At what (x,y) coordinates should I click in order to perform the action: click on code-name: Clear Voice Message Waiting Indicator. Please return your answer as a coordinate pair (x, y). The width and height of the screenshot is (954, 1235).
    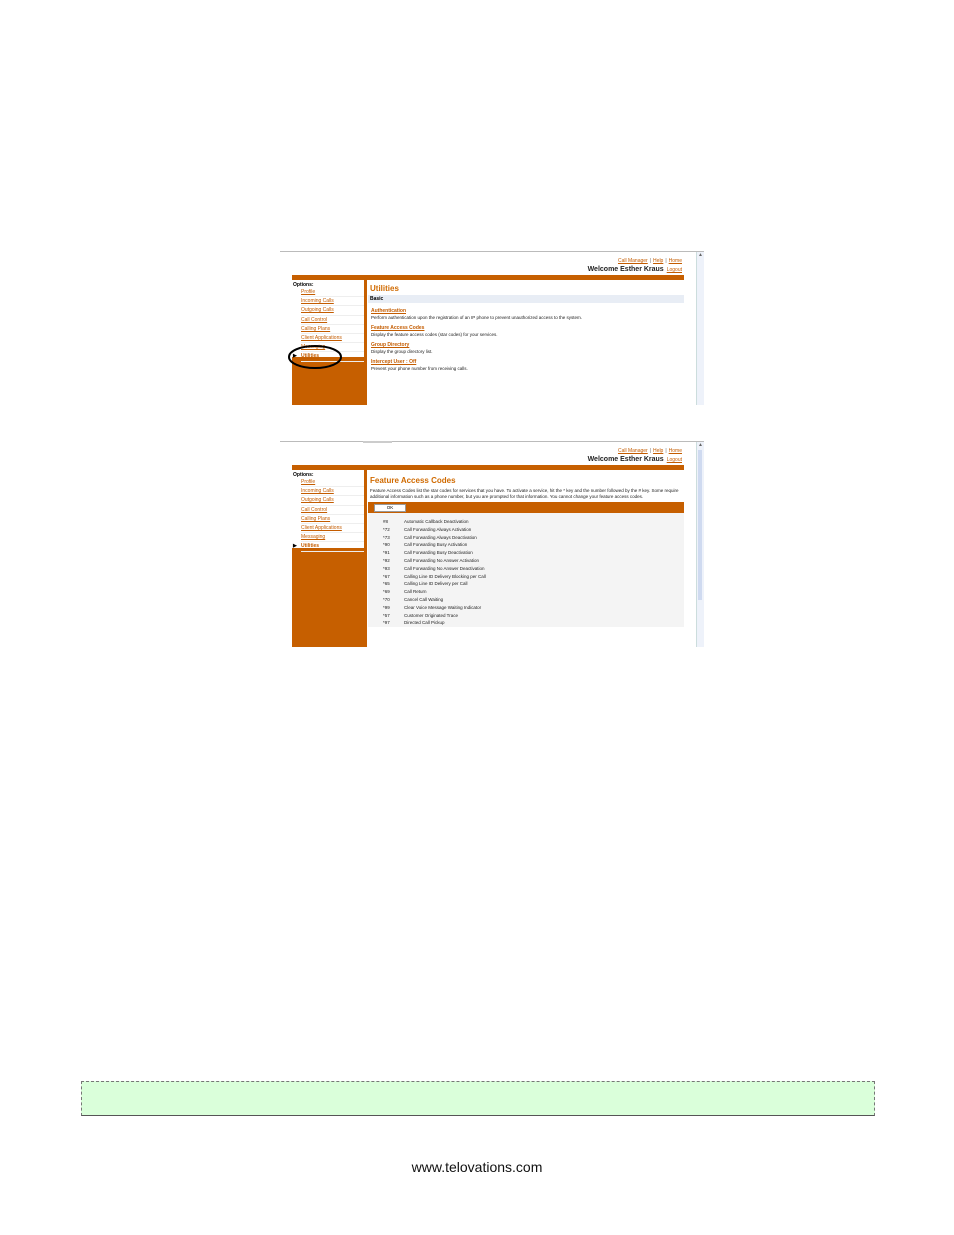
    Looking at the image, I should click on (443, 607).